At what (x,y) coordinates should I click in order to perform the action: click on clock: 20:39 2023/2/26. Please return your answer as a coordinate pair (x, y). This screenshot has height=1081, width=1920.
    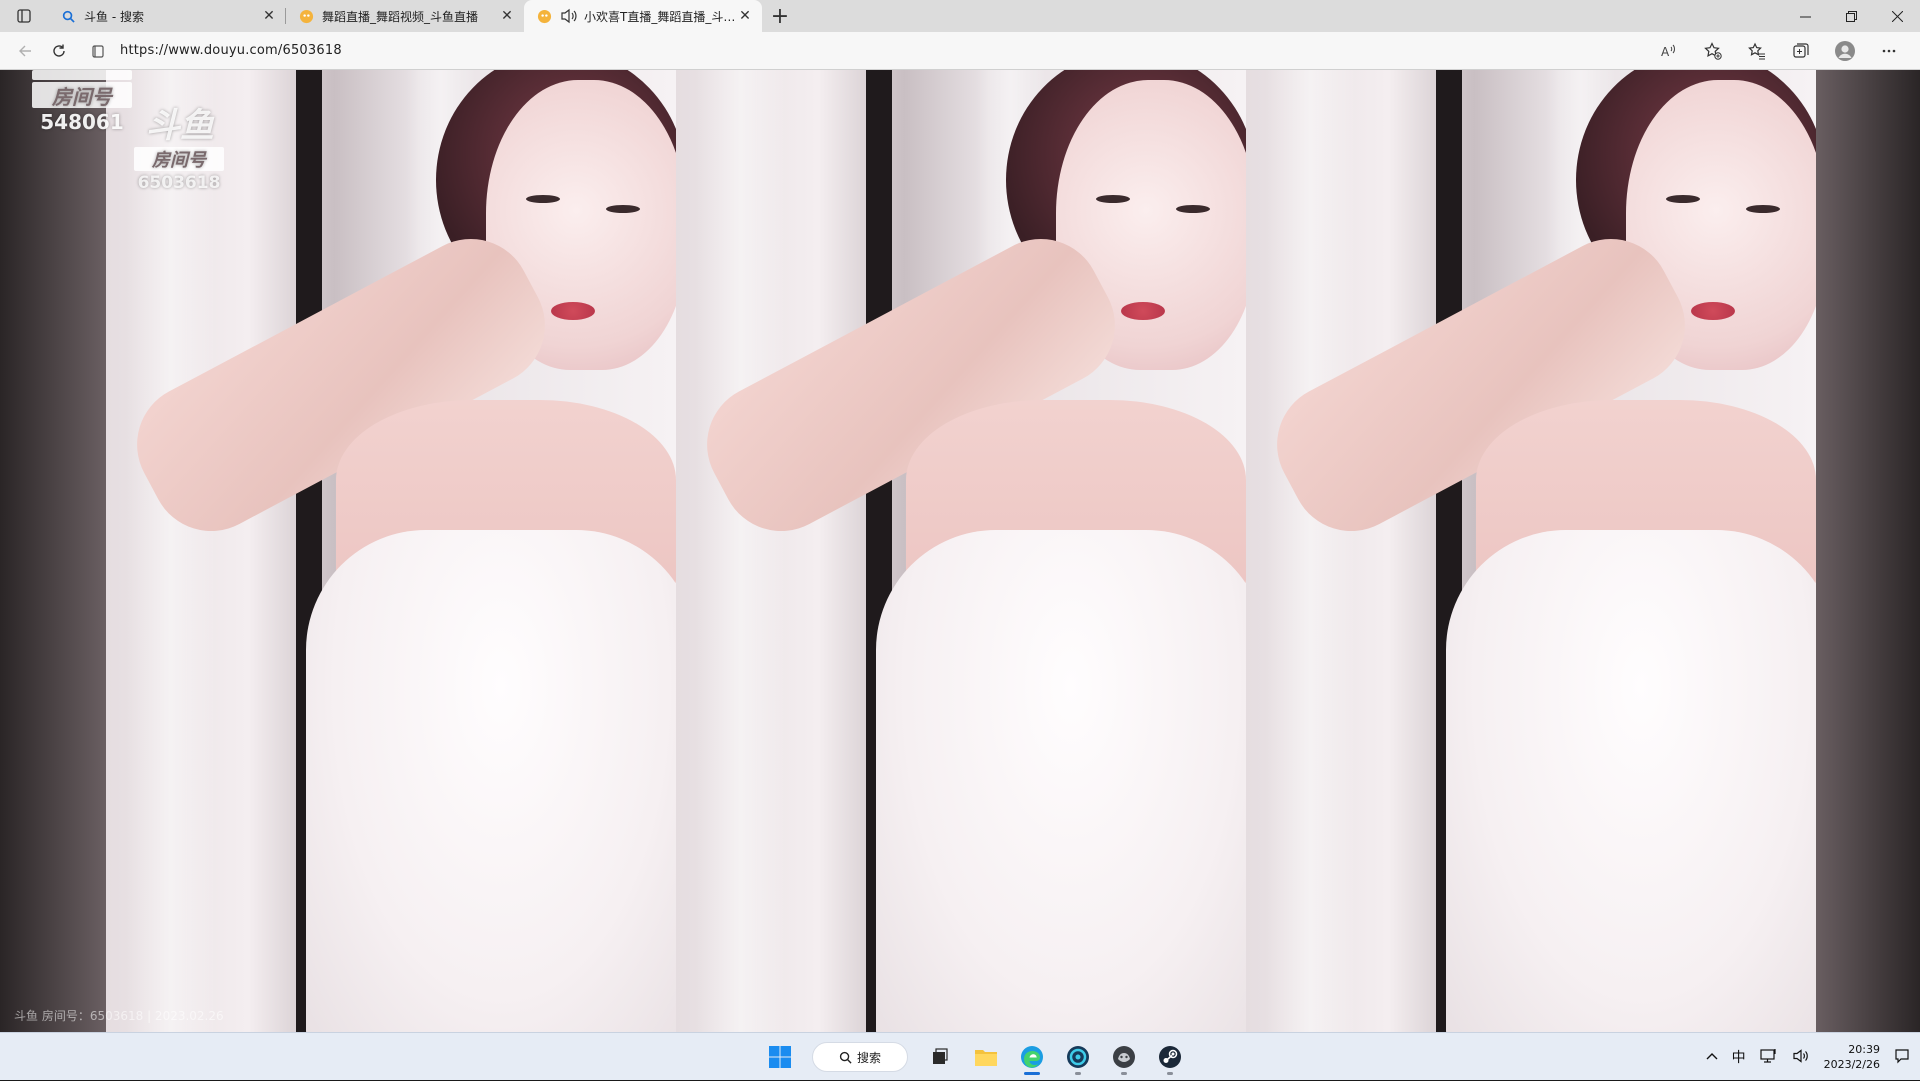
    Looking at the image, I should click on (1852, 1057).